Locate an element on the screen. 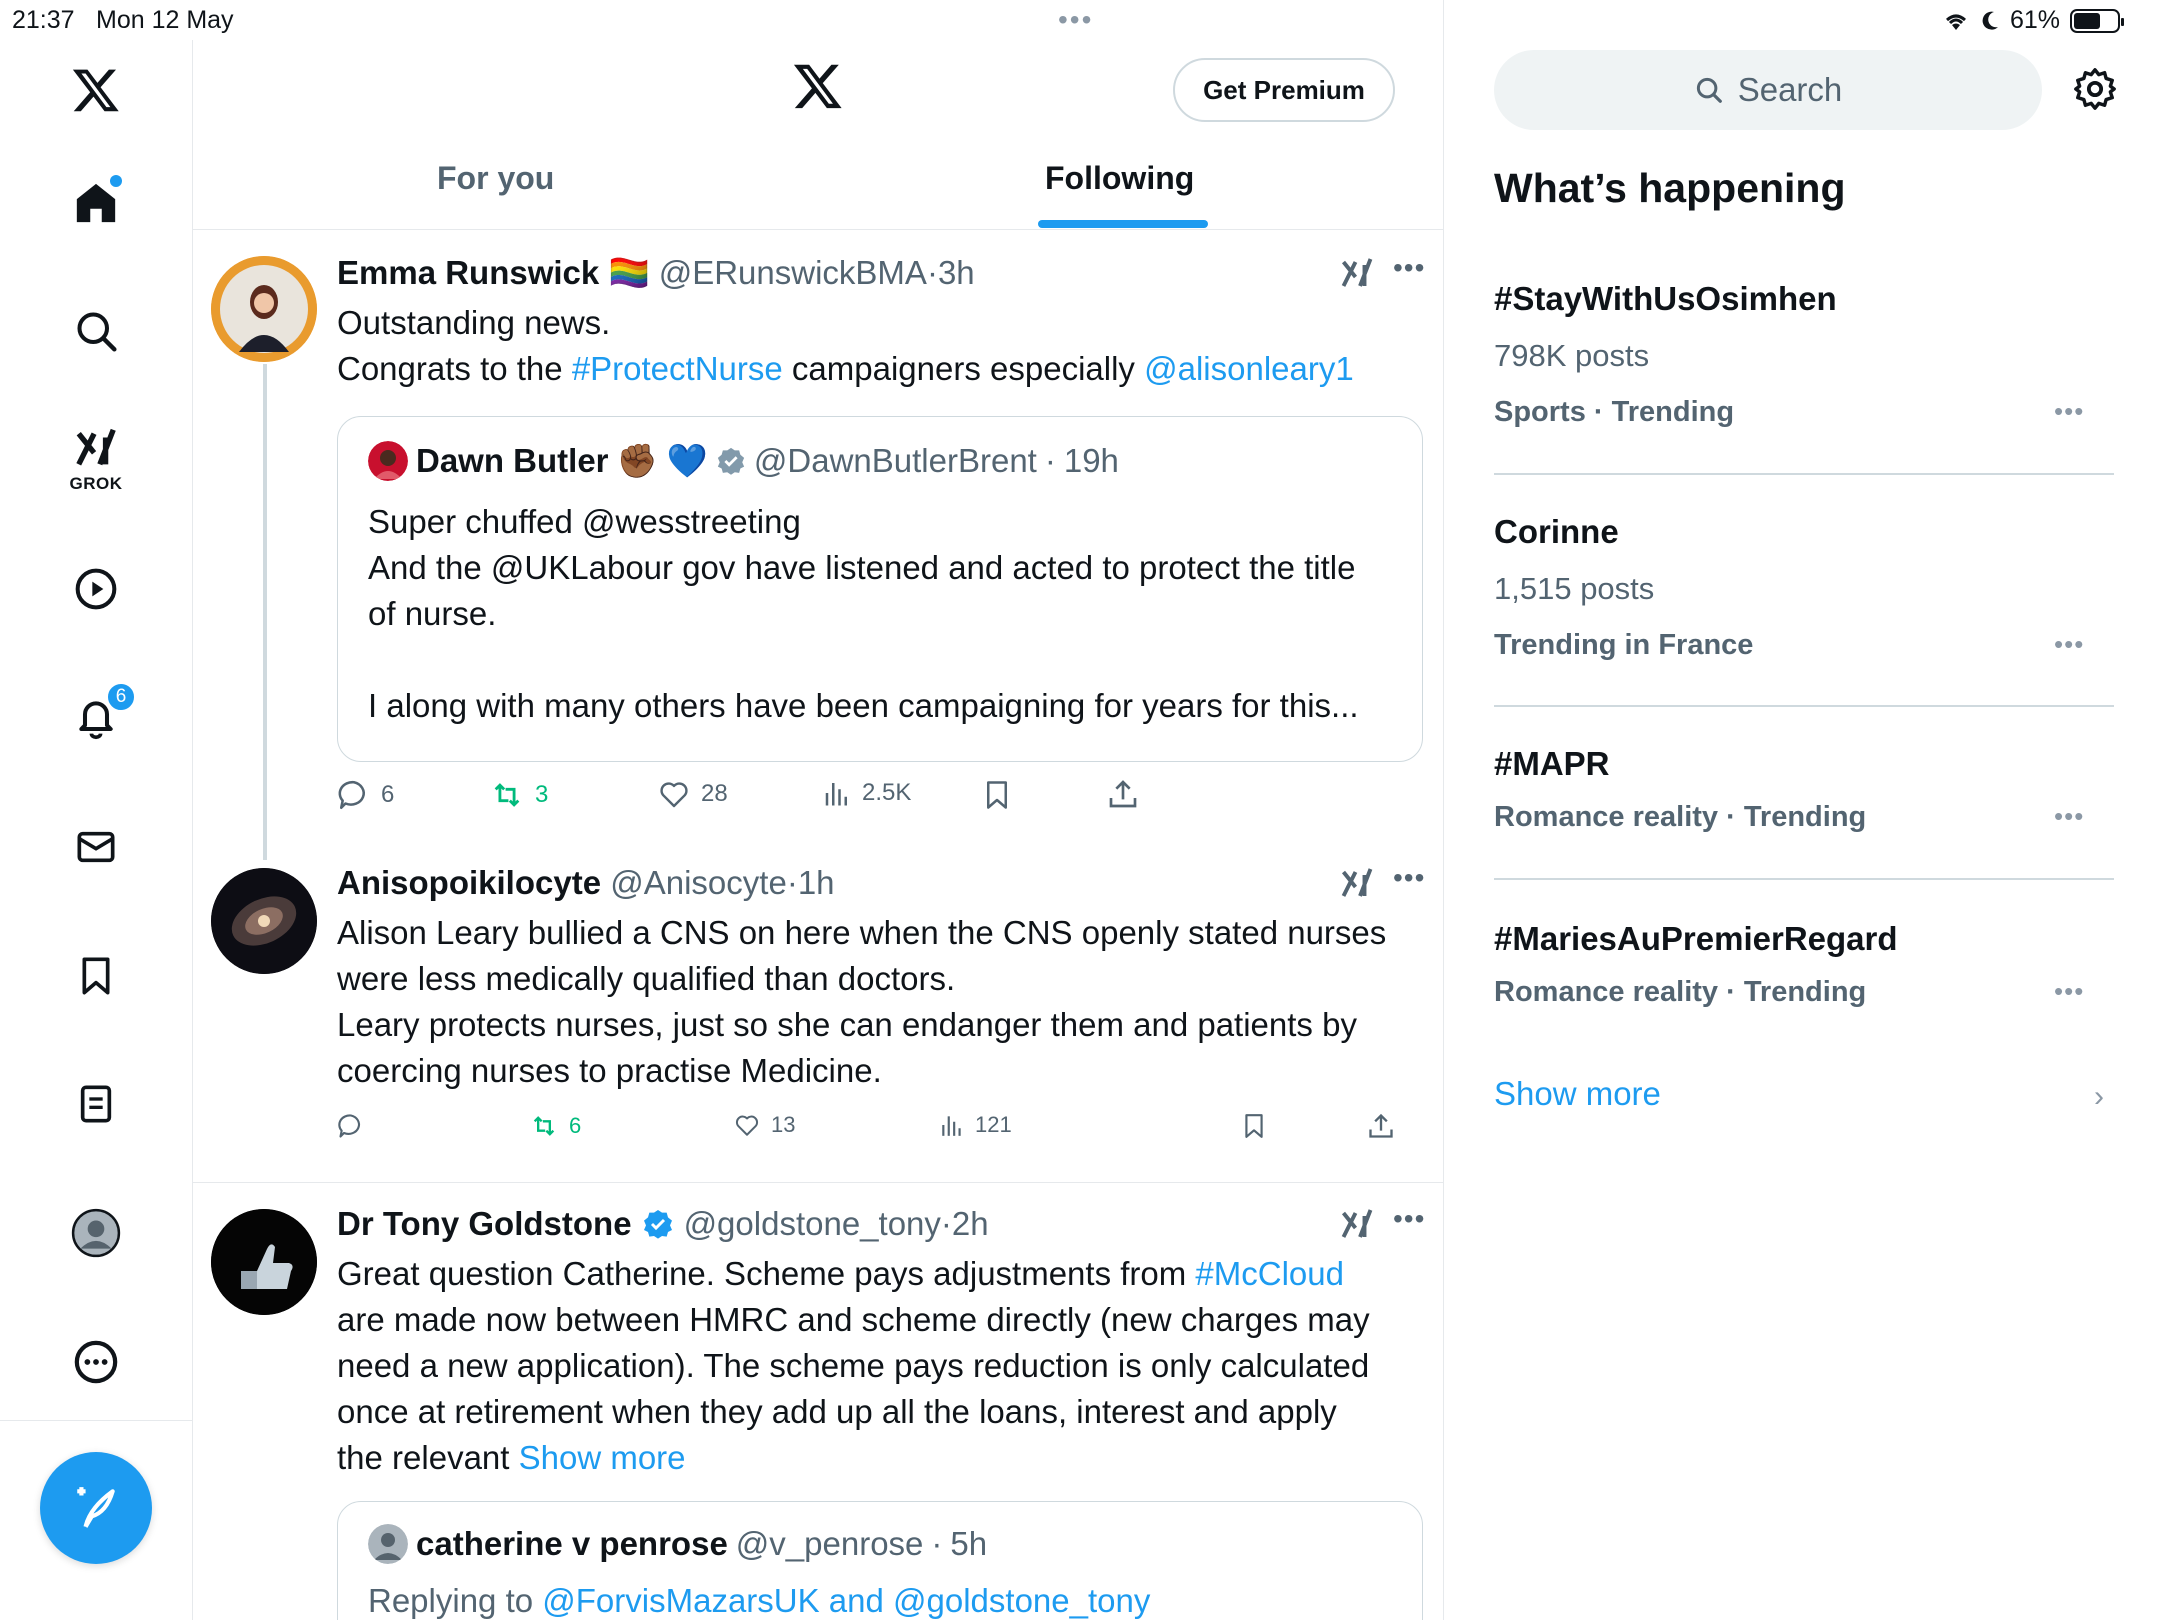 This screenshot has height=1620, width=2160. nav-bookmarks is located at coordinates (96, 976).